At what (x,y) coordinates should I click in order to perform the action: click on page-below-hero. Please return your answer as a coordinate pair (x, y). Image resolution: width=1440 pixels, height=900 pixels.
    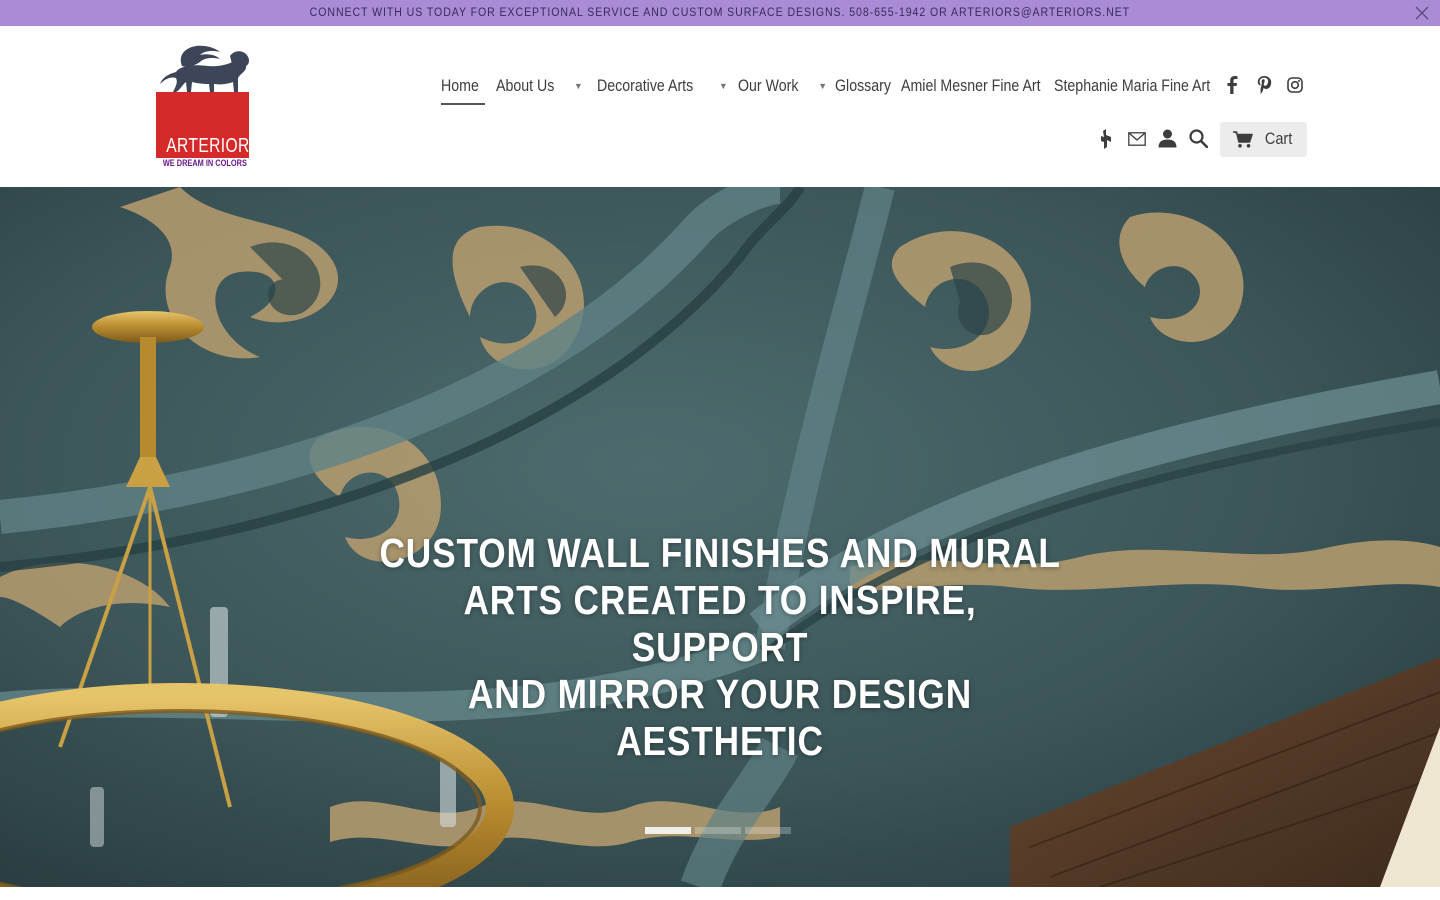
    Looking at the image, I should click on (720, 893).